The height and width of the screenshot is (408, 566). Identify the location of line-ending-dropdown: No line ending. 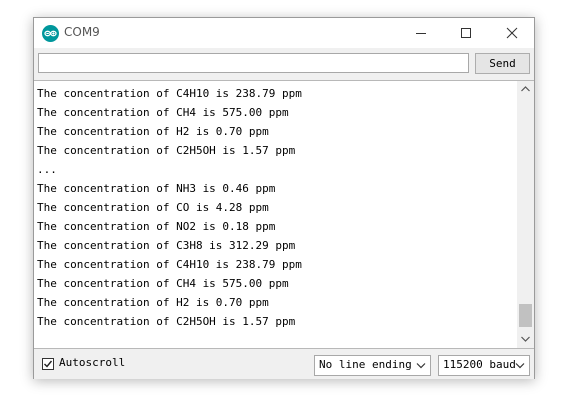
(372, 365).